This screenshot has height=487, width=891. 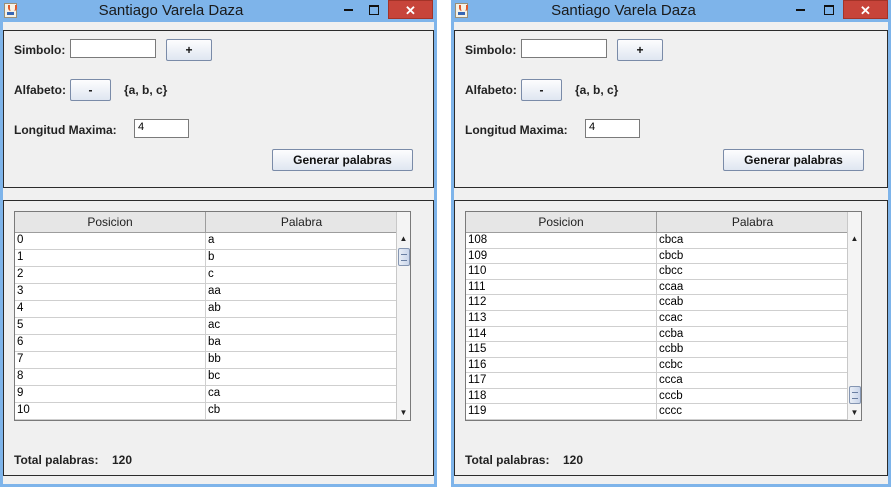 I want to click on cell-palabra: ccba, so click(x=671, y=333).